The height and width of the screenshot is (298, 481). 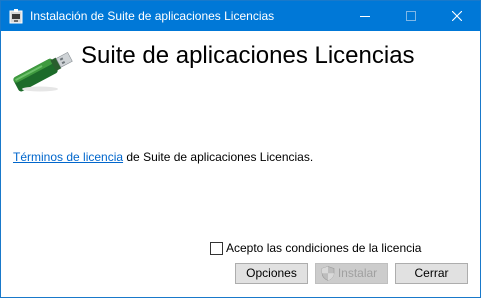 I want to click on minimize-icon, so click(x=365, y=16).